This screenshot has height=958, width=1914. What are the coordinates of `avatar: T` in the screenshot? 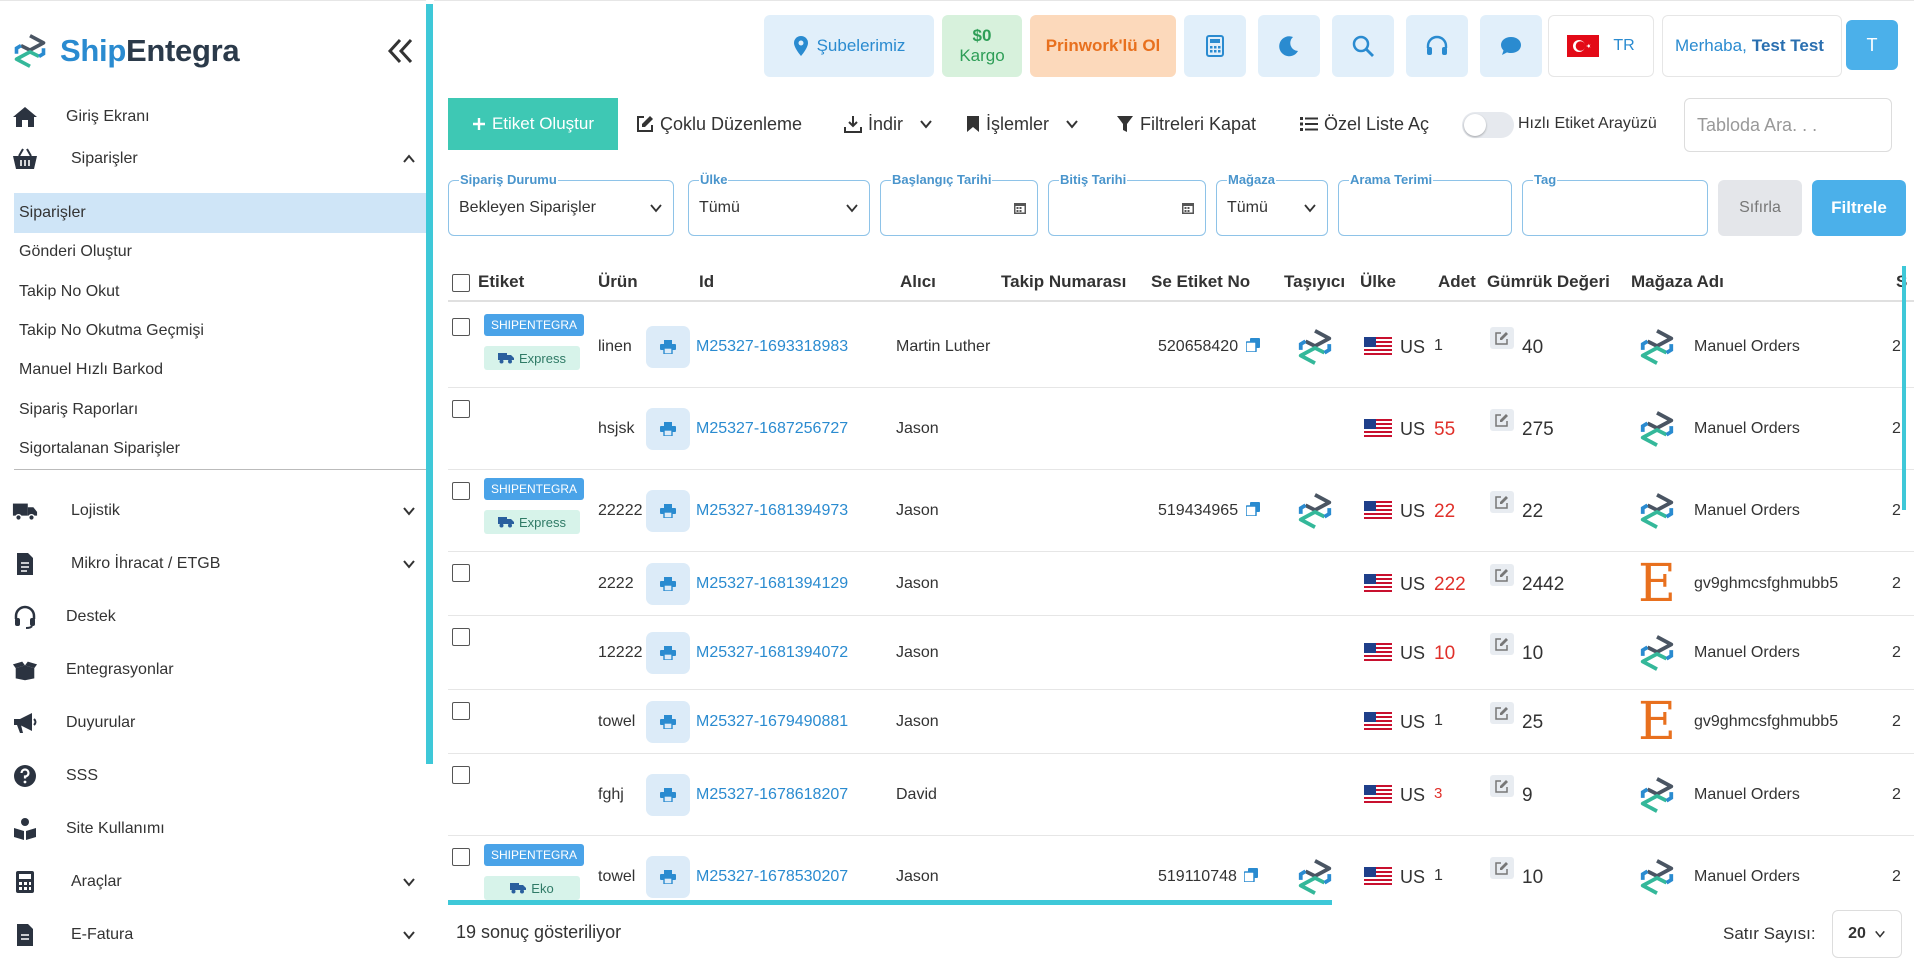 It's located at (1872, 45).